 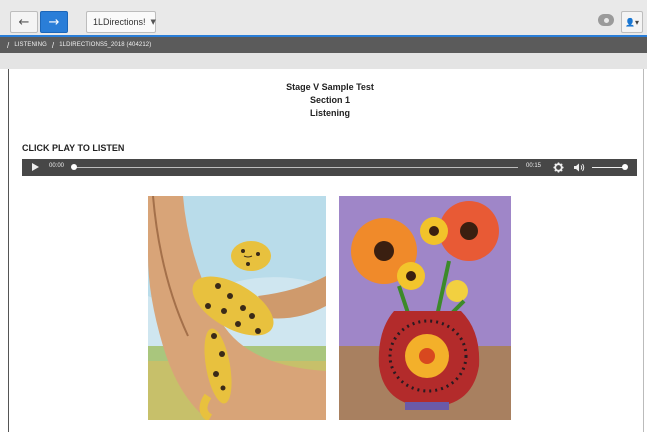 I want to click on current-time: 00:00, so click(x=57, y=166).